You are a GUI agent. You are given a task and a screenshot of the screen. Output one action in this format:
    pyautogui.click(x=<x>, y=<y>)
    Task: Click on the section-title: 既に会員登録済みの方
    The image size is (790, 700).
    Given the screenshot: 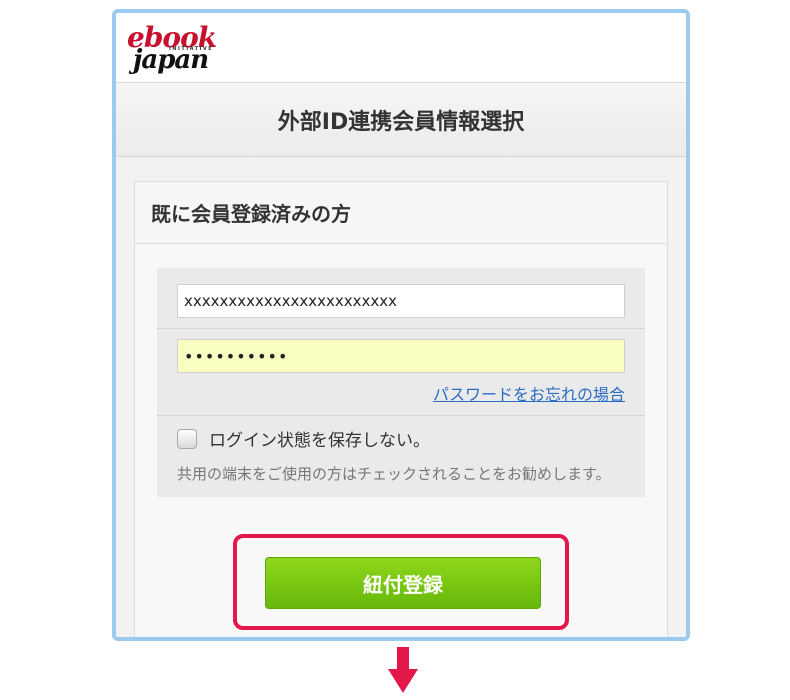 What is the action you would take?
    pyautogui.click(x=251, y=214)
    